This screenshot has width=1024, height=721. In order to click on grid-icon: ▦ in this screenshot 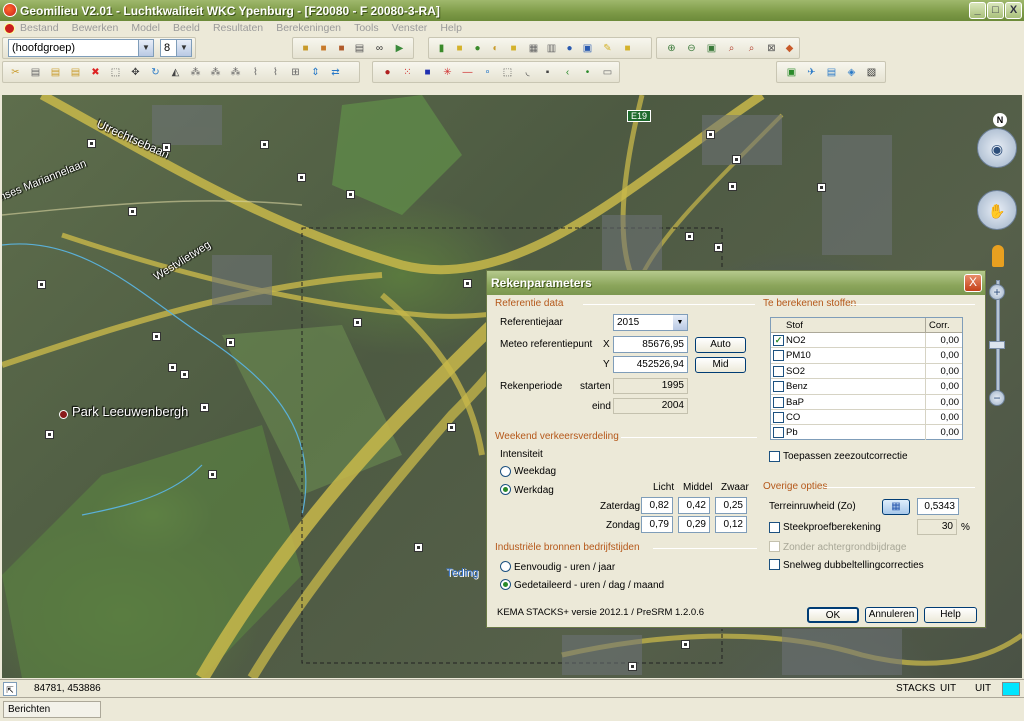, I will do `click(533, 48)`.